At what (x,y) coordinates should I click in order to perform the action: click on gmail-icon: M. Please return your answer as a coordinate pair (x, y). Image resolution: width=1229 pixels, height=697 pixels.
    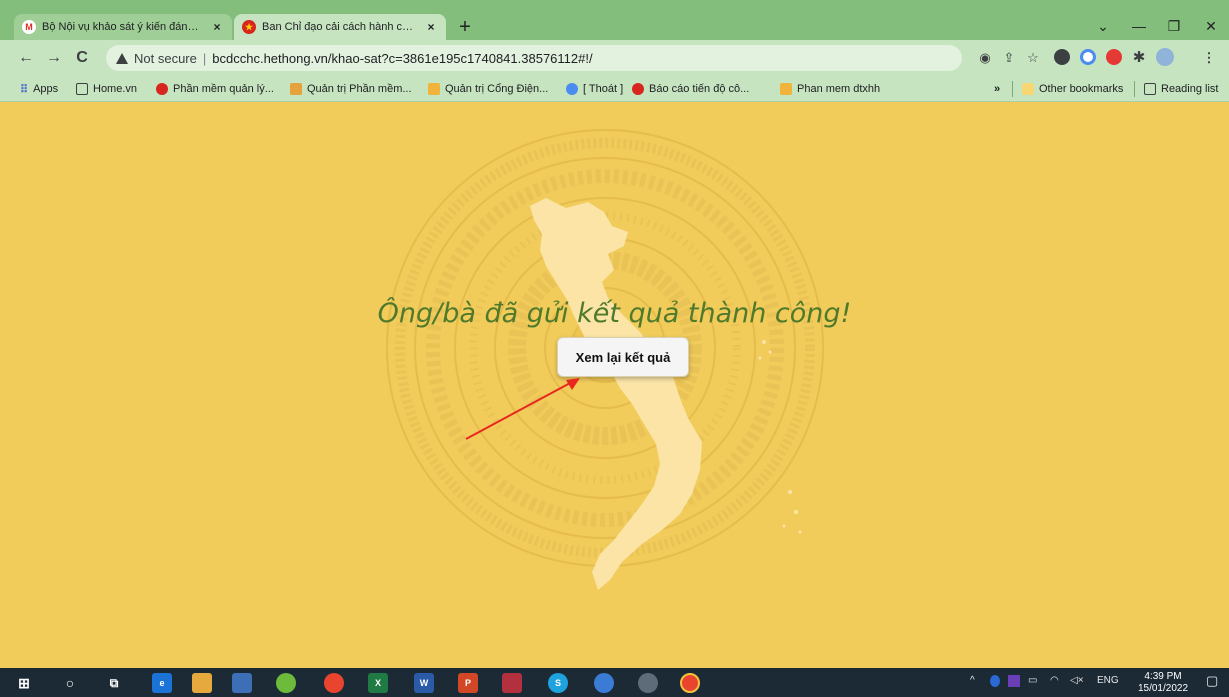
    Looking at the image, I should click on (29, 27).